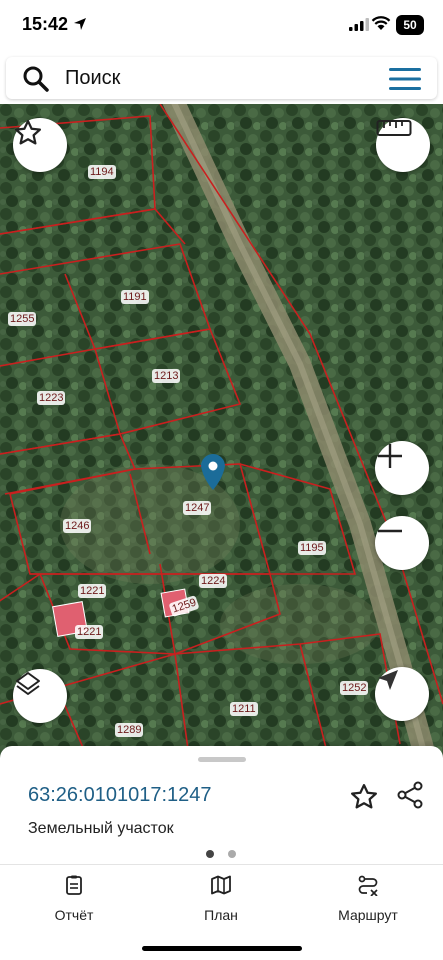 The width and height of the screenshot is (443, 960). I want to click on tab-report-label: Отчёт, so click(74, 915).